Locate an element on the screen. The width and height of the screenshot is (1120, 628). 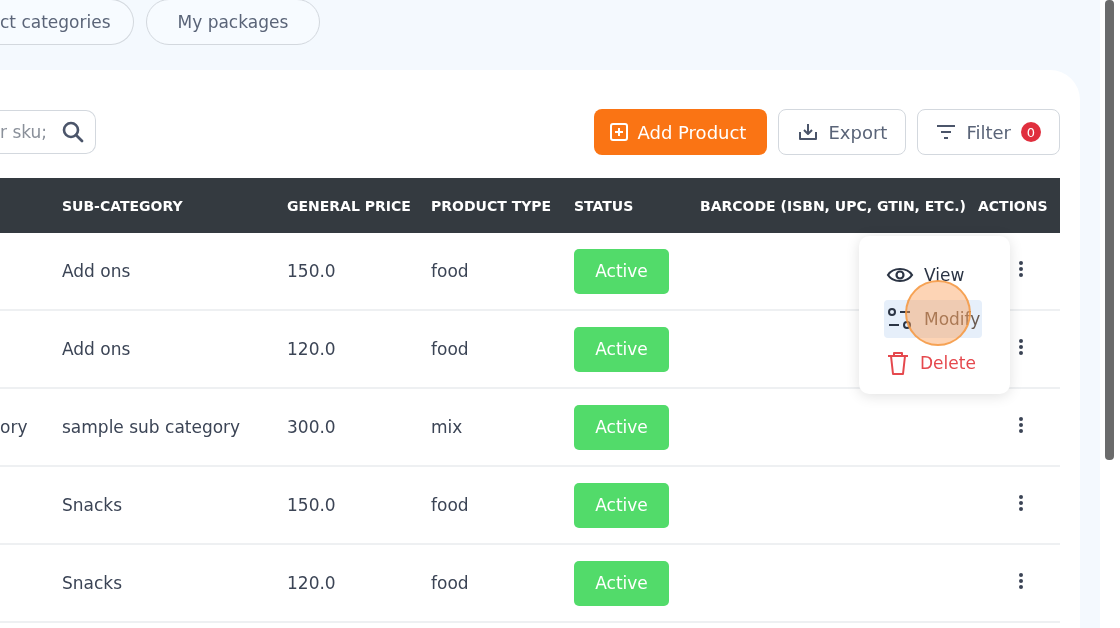
search-icon is located at coordinates (73, 132).